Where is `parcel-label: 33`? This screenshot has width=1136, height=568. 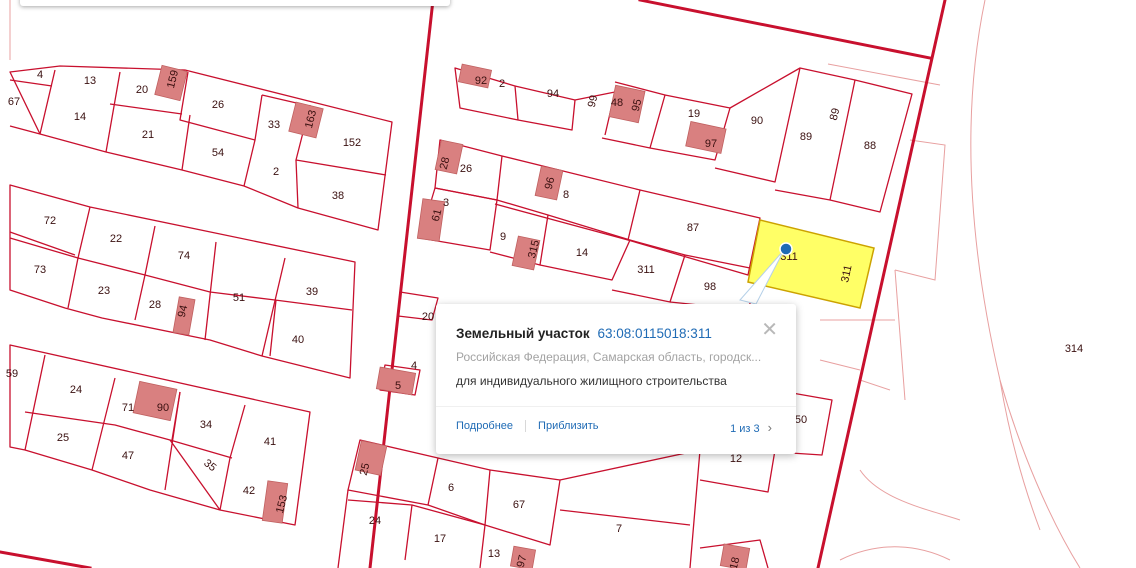 parcel-label: 33 is located at coordinates (274, 125).